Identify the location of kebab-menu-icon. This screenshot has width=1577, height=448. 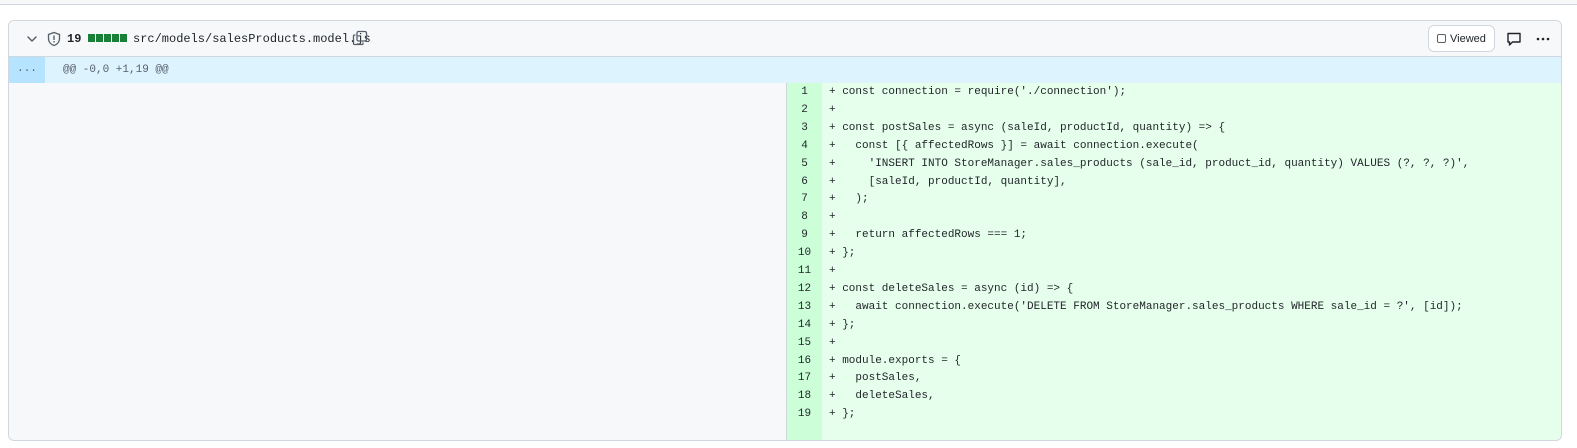
(1543, 39).